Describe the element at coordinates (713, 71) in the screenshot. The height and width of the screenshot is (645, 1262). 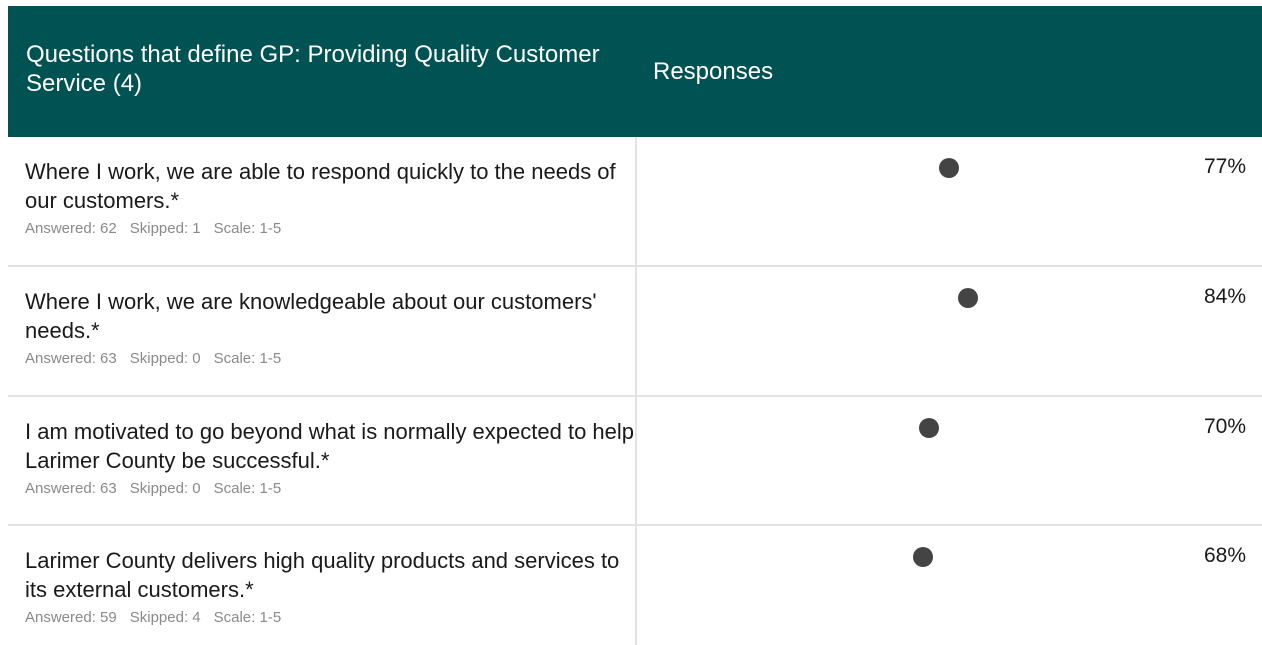
I see `header-responses-title: Responses` at that location.